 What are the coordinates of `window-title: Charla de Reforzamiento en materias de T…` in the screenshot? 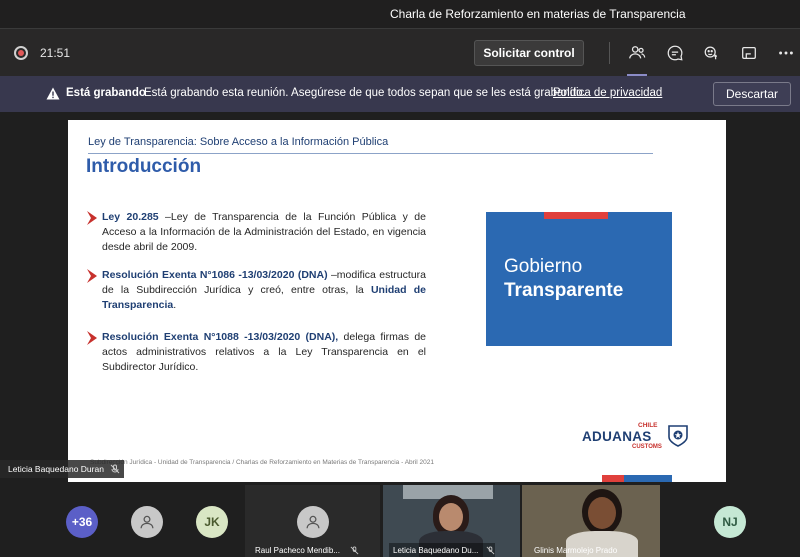 It's located at (538, 14).